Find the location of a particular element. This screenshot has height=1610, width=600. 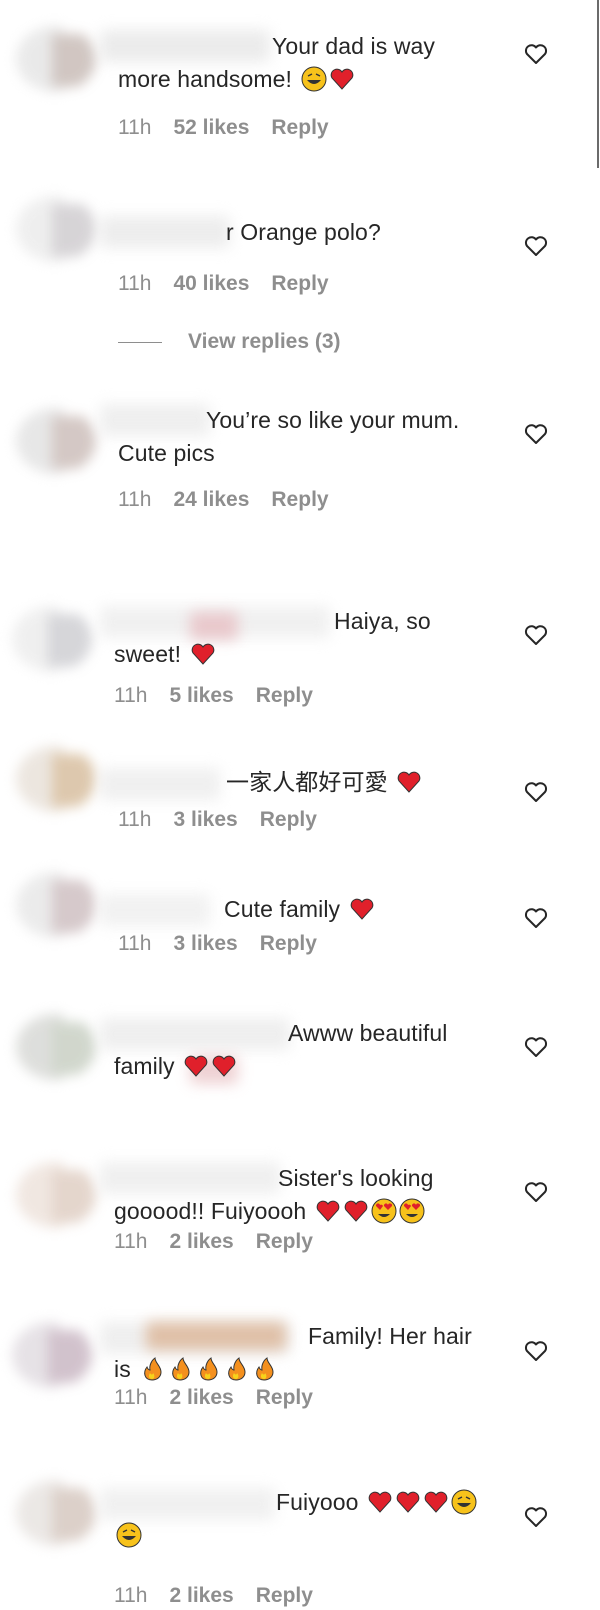

comment-meta: 11h 5 likes Reply is located at coordinates (224, 696).